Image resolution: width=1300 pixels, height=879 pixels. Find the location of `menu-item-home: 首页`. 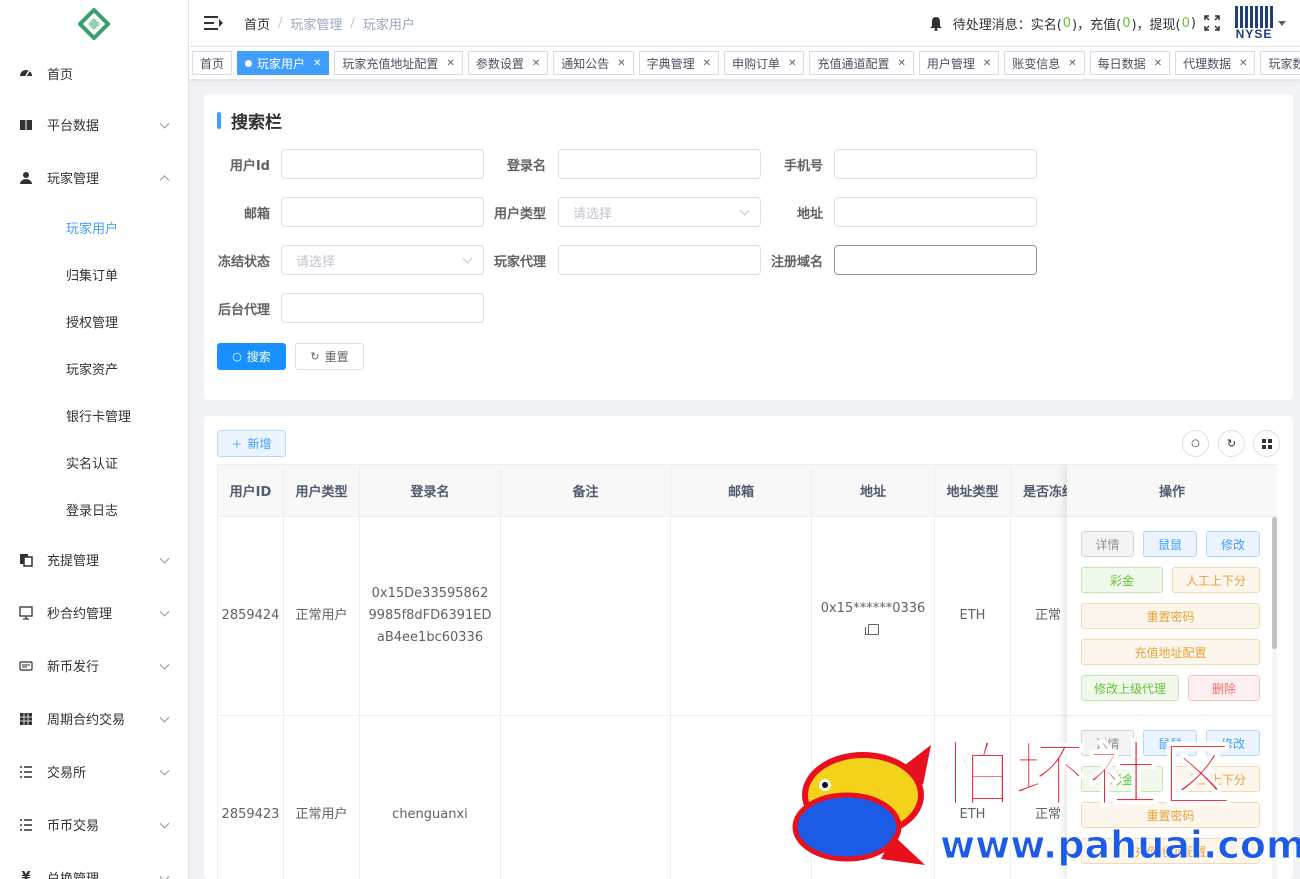

menu-item-home: 首页 is located at coordinates (94, 73).